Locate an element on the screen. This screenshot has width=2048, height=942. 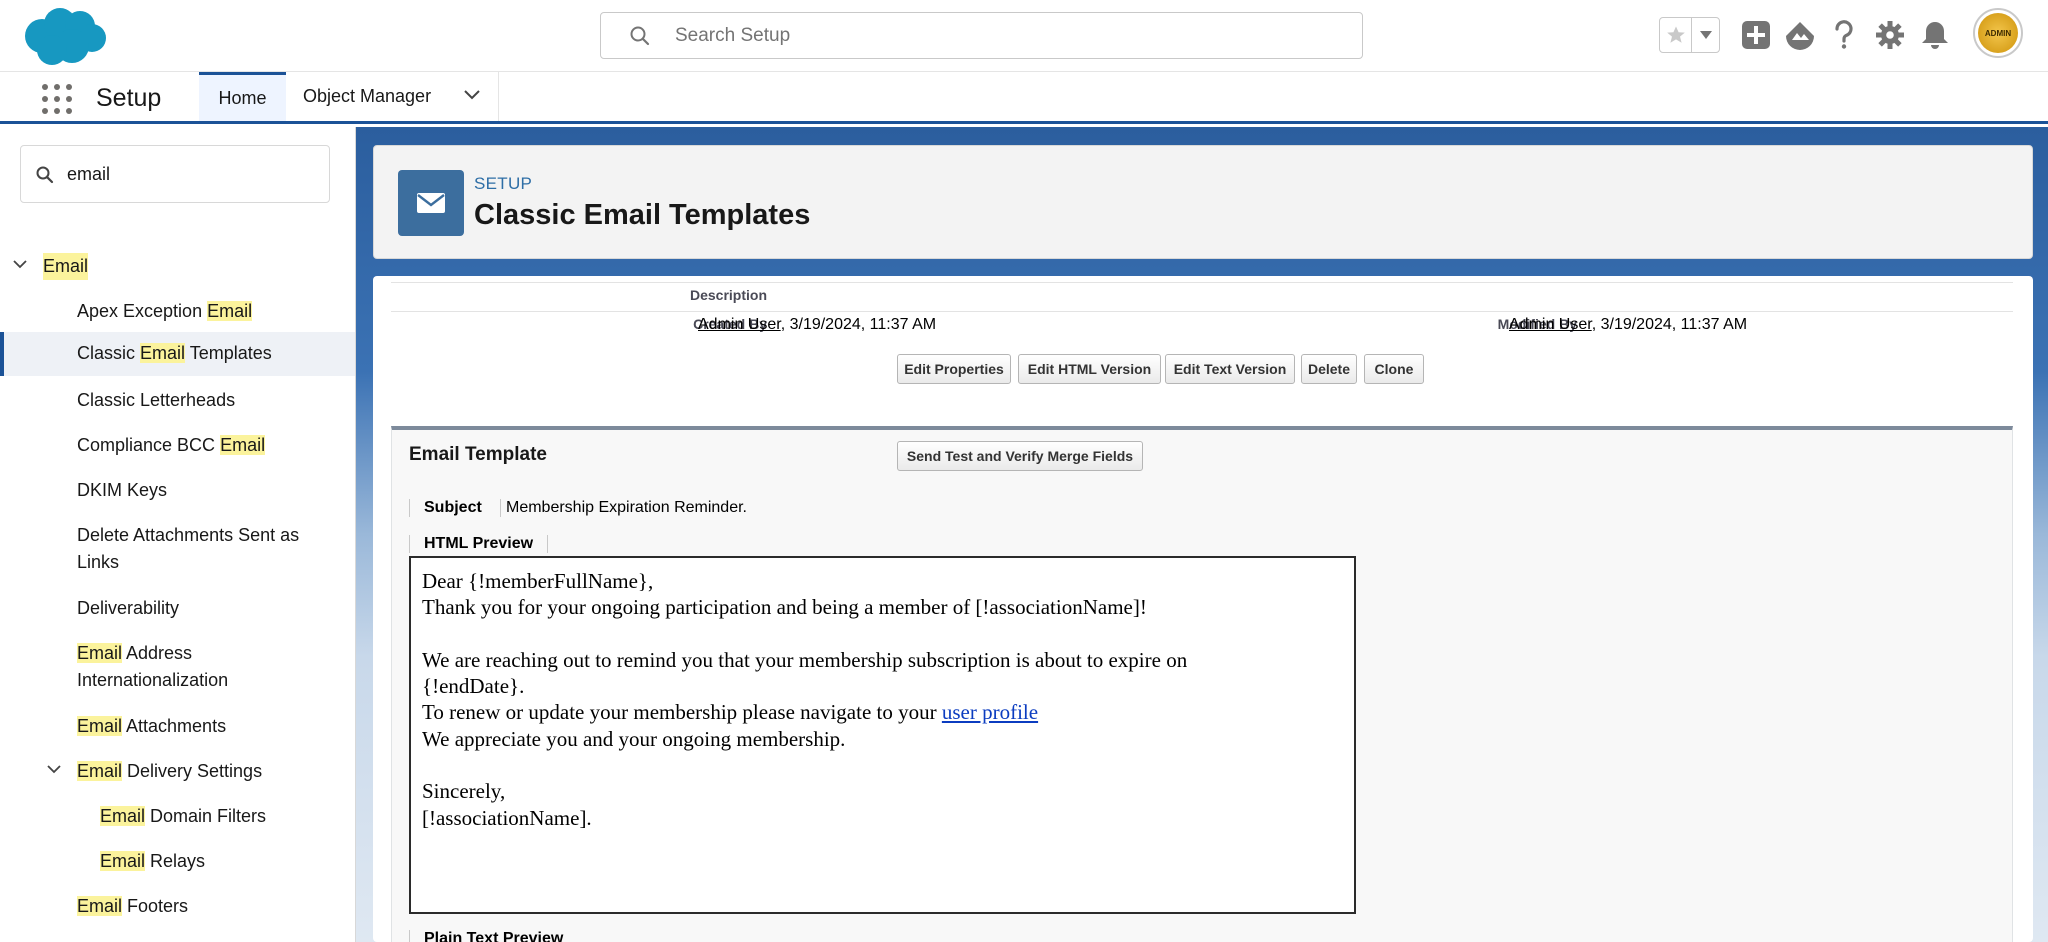
tree-item-label: Compliance BCC Email is located at coordinates (171, 445).